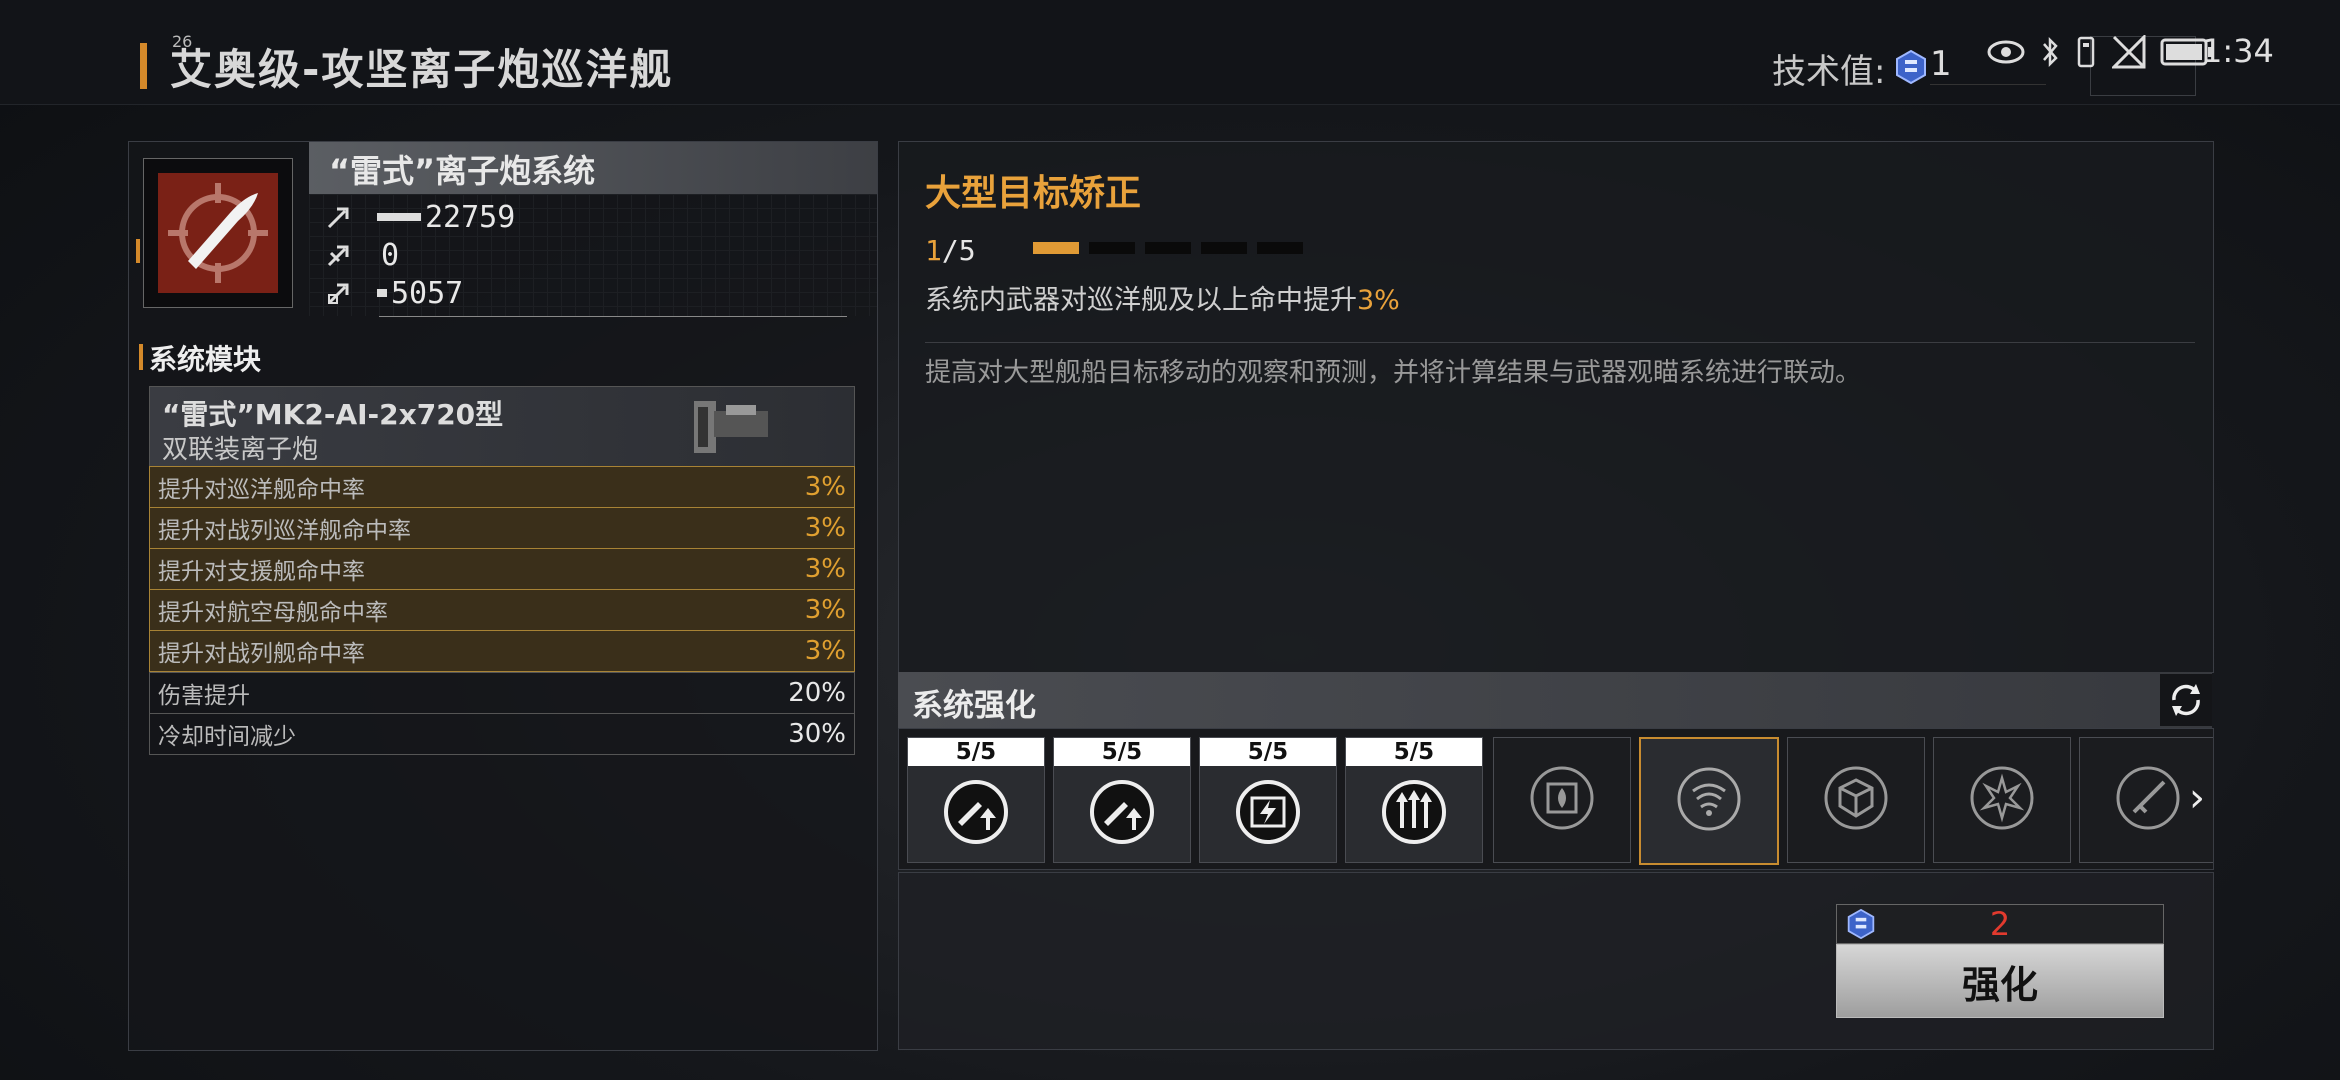  I want to click on burst-icon, so click(2002, 798).